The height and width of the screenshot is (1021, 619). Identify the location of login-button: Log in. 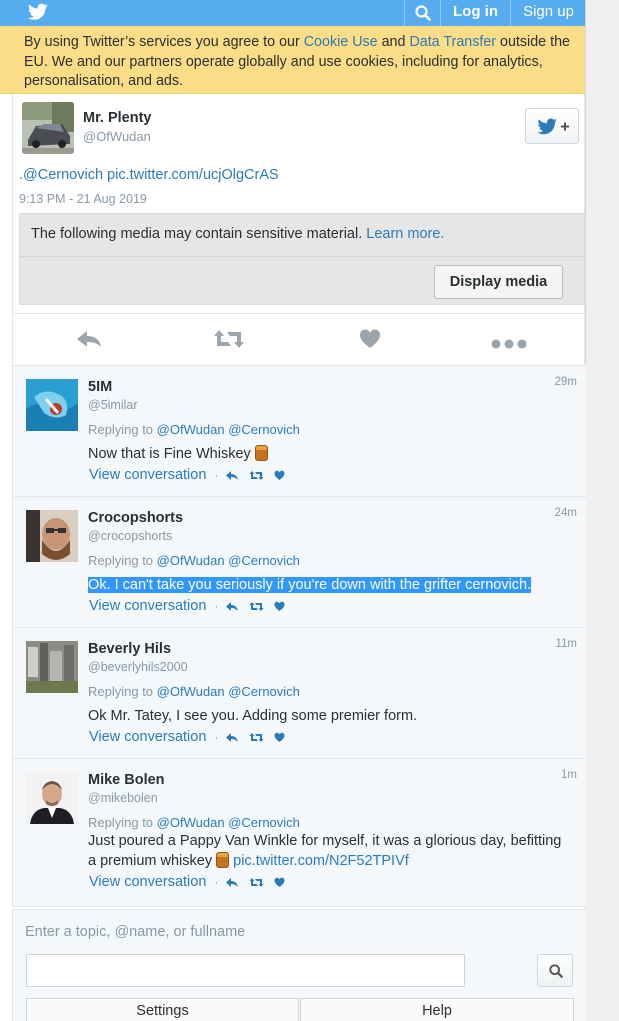
(475, 13).